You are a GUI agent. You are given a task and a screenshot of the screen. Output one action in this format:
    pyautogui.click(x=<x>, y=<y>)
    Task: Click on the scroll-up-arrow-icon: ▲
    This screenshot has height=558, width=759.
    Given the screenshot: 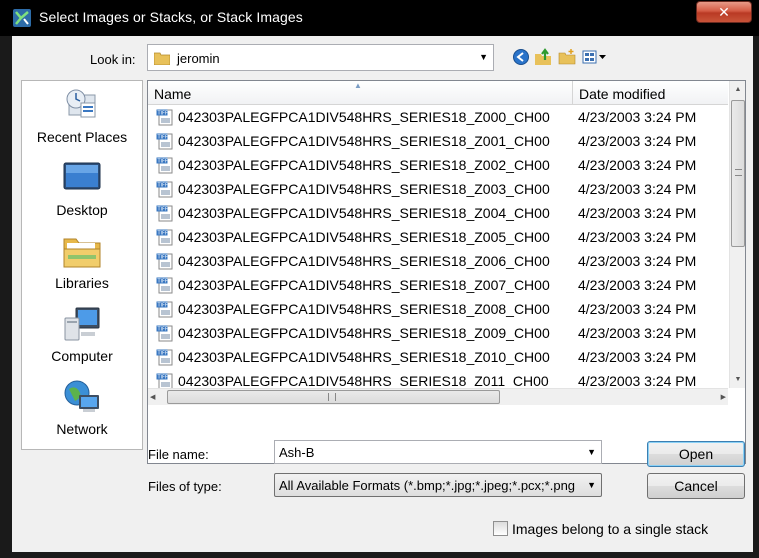 What is the action you would take?
    pyautogui.click(x=737, y=89)
    